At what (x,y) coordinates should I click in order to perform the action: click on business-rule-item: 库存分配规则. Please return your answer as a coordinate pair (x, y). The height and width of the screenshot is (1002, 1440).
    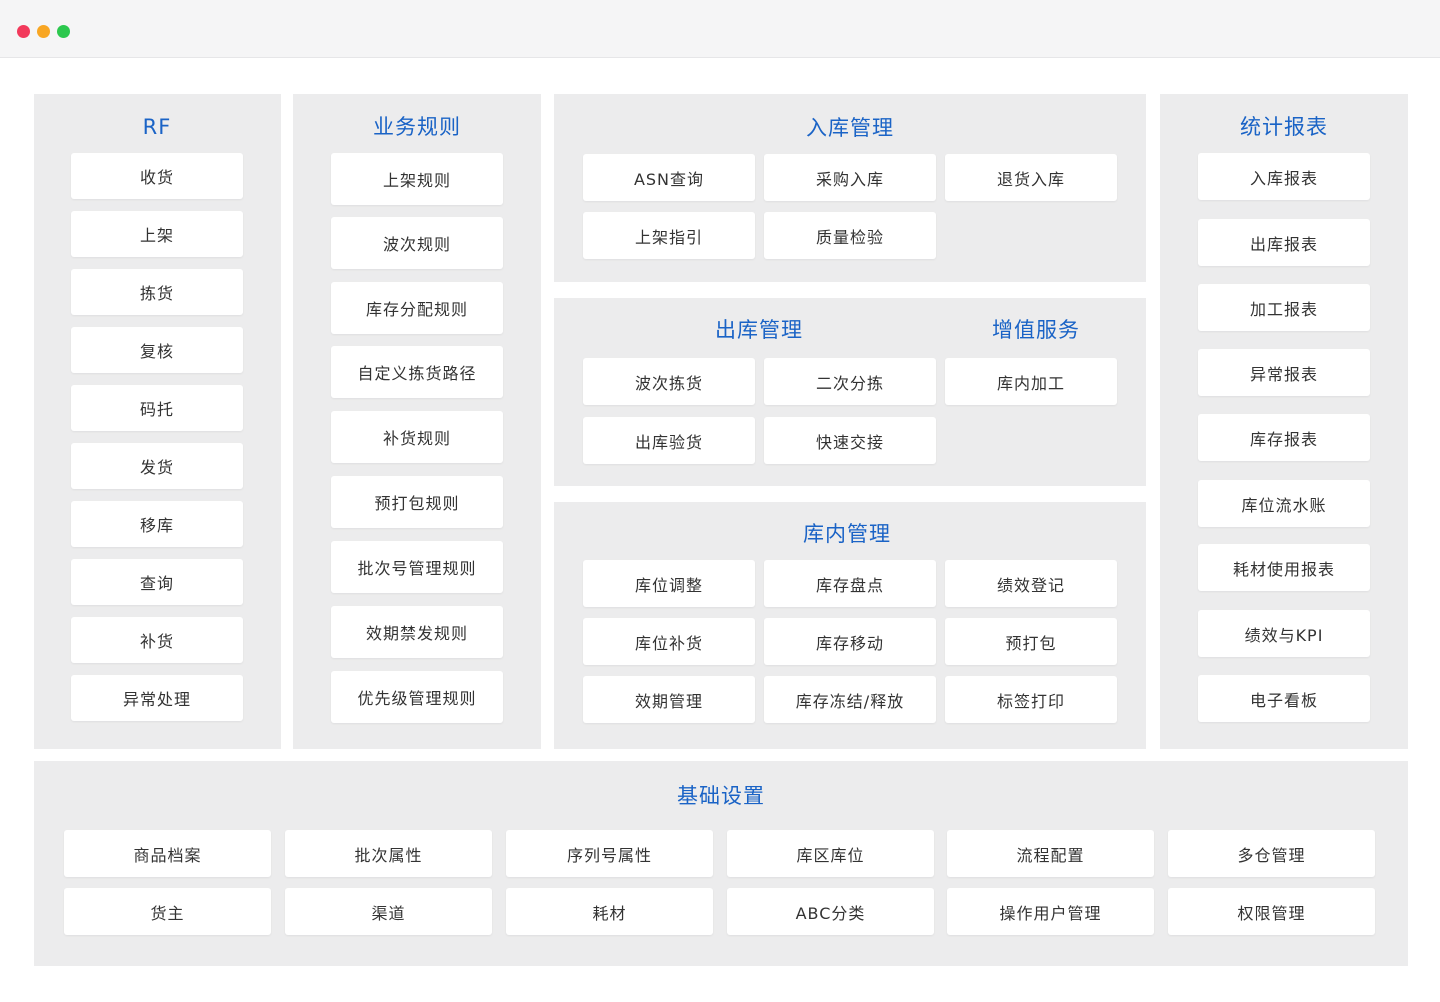
    Looking at the image, I should click on (417, 308).